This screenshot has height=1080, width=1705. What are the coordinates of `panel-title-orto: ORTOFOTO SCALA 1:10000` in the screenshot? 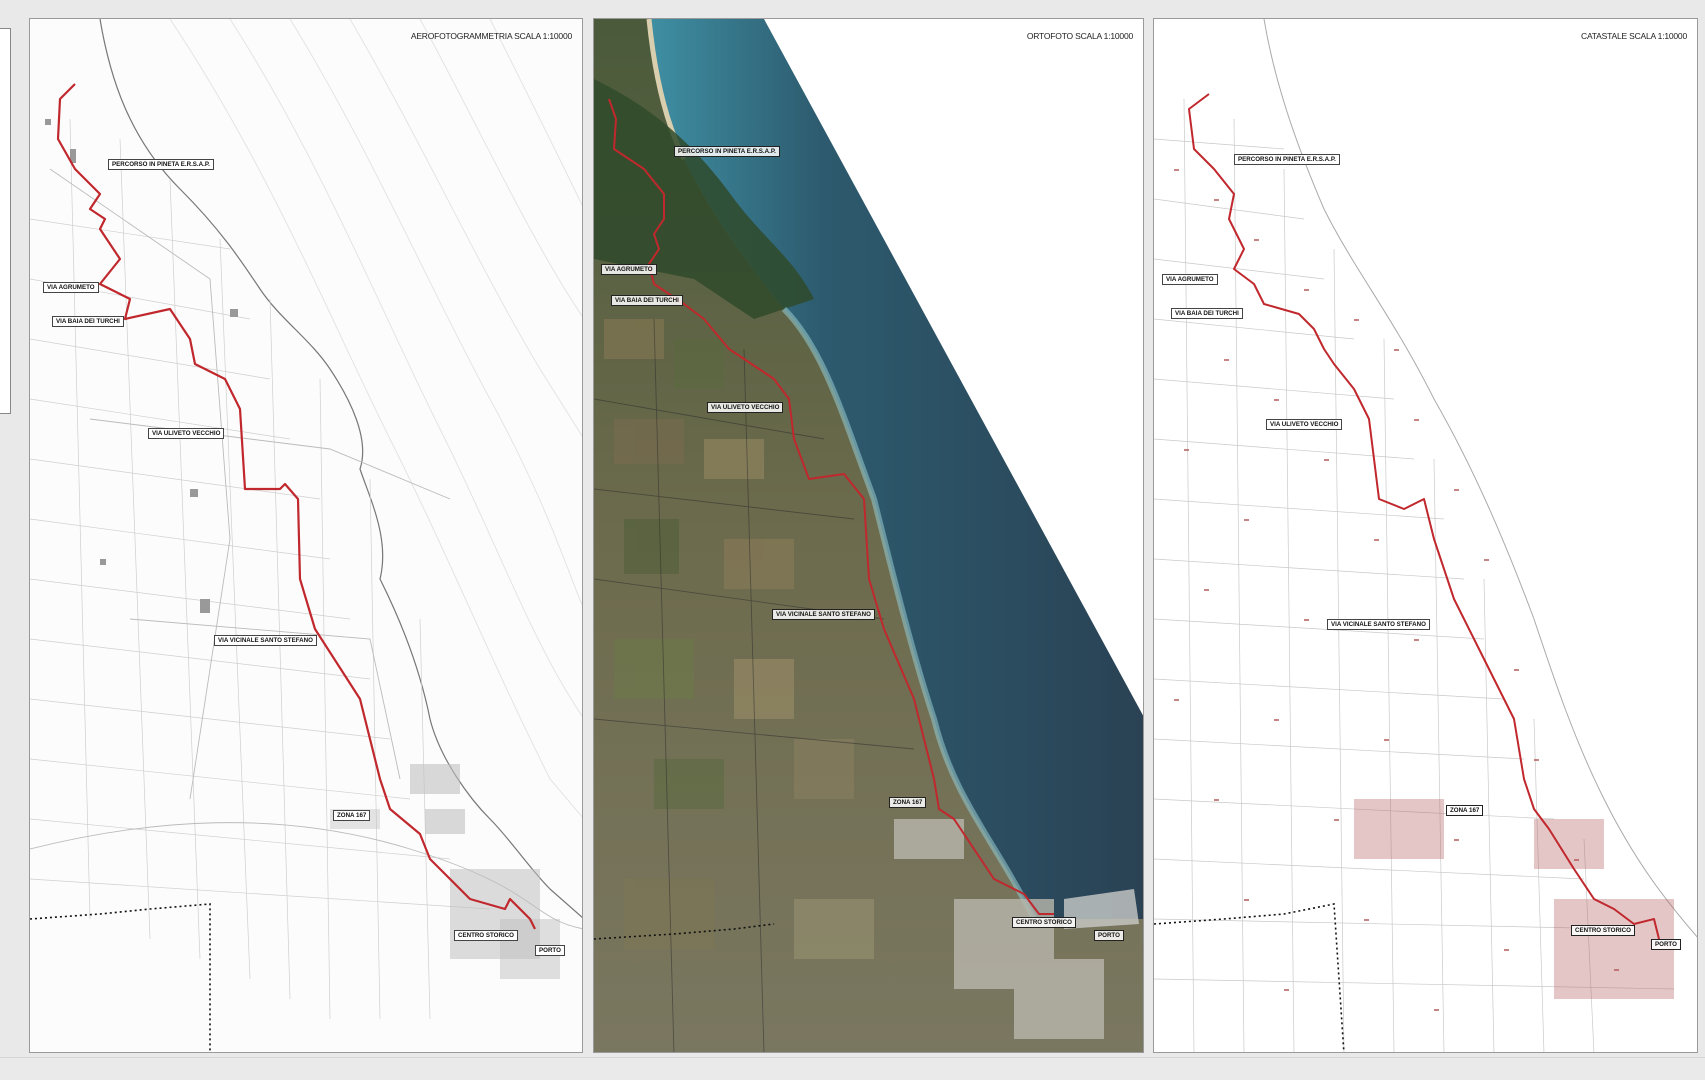 It's located at (1079, 36).